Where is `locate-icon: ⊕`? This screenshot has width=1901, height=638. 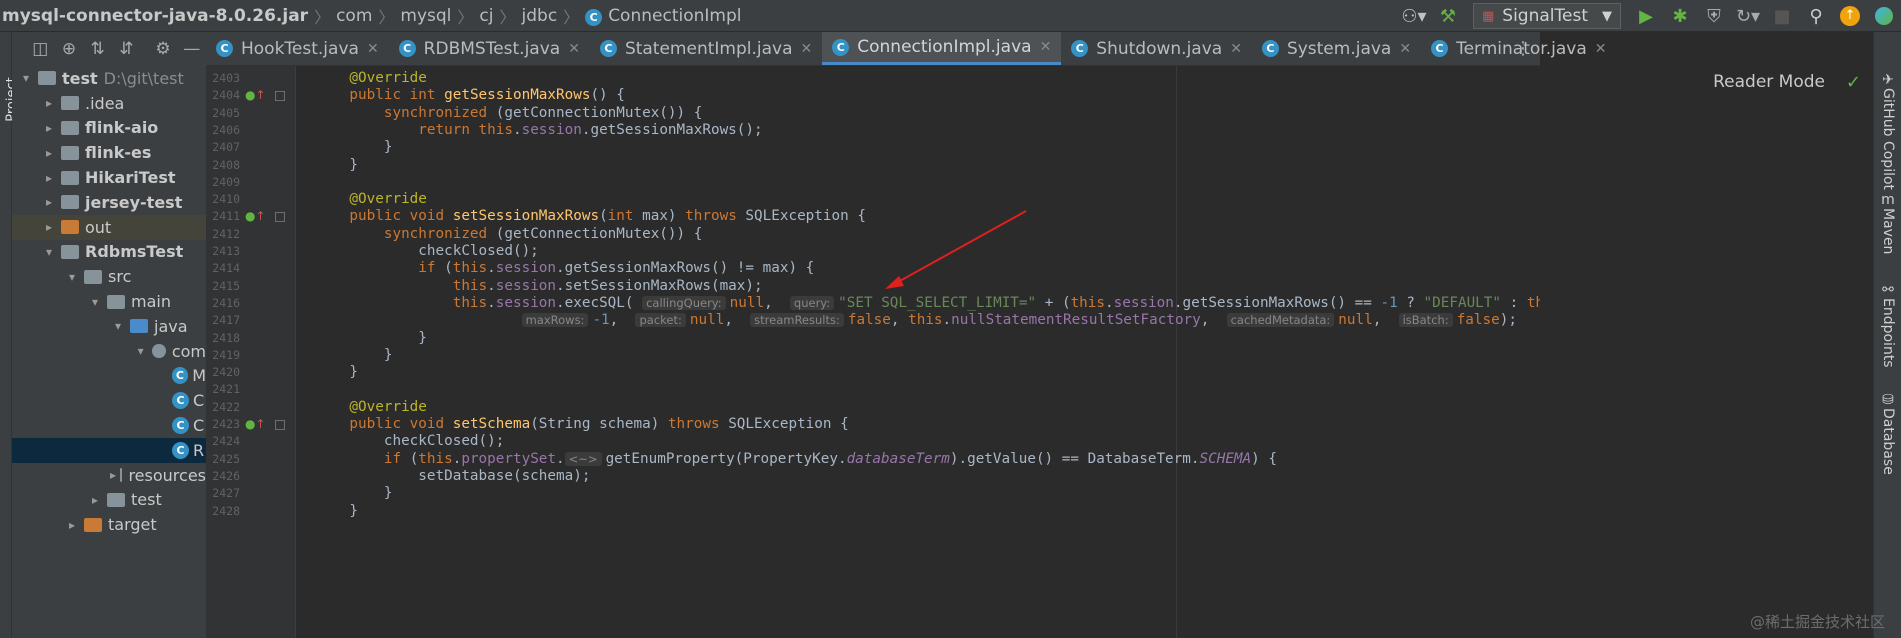
locate-icon: ⊕ is located at coordinates (69, 49).